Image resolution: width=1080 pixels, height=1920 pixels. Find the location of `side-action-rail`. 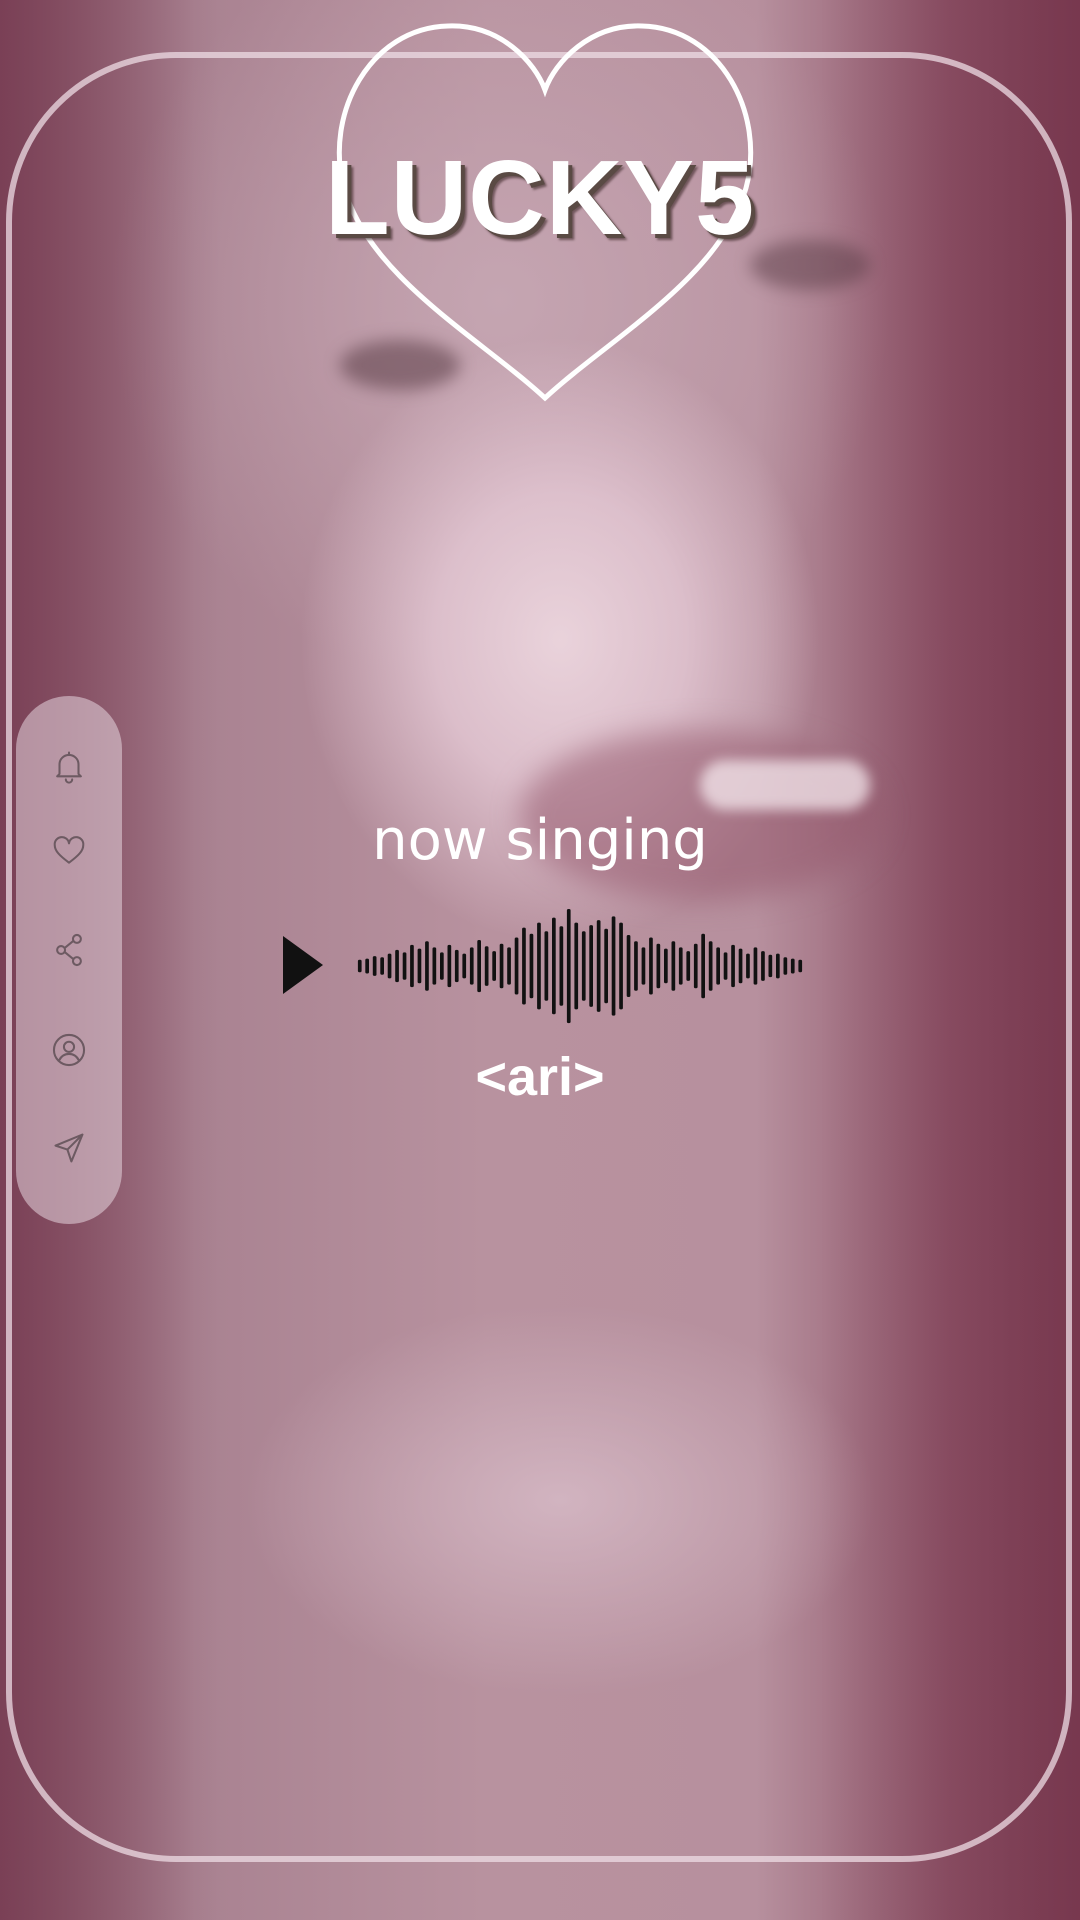

side-action-rail is located at coordinates (69, 960).